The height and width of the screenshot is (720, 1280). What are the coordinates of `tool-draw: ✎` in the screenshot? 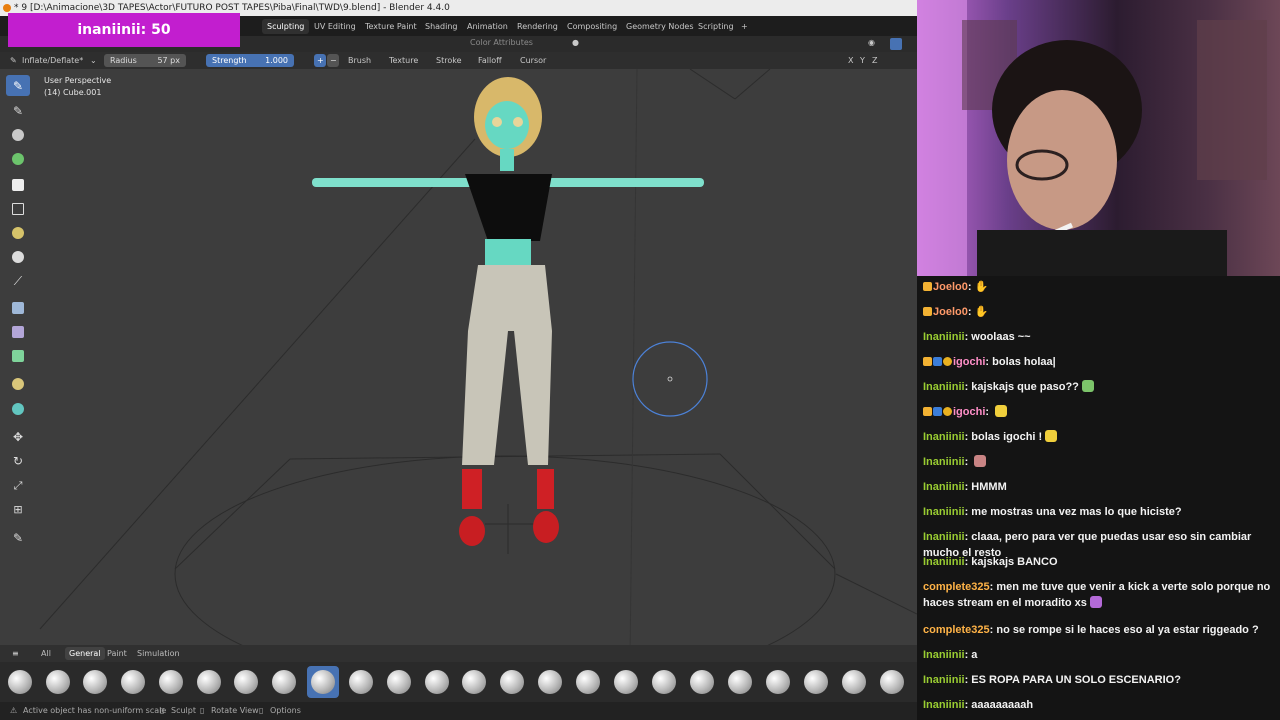 It's located at (18, 85).